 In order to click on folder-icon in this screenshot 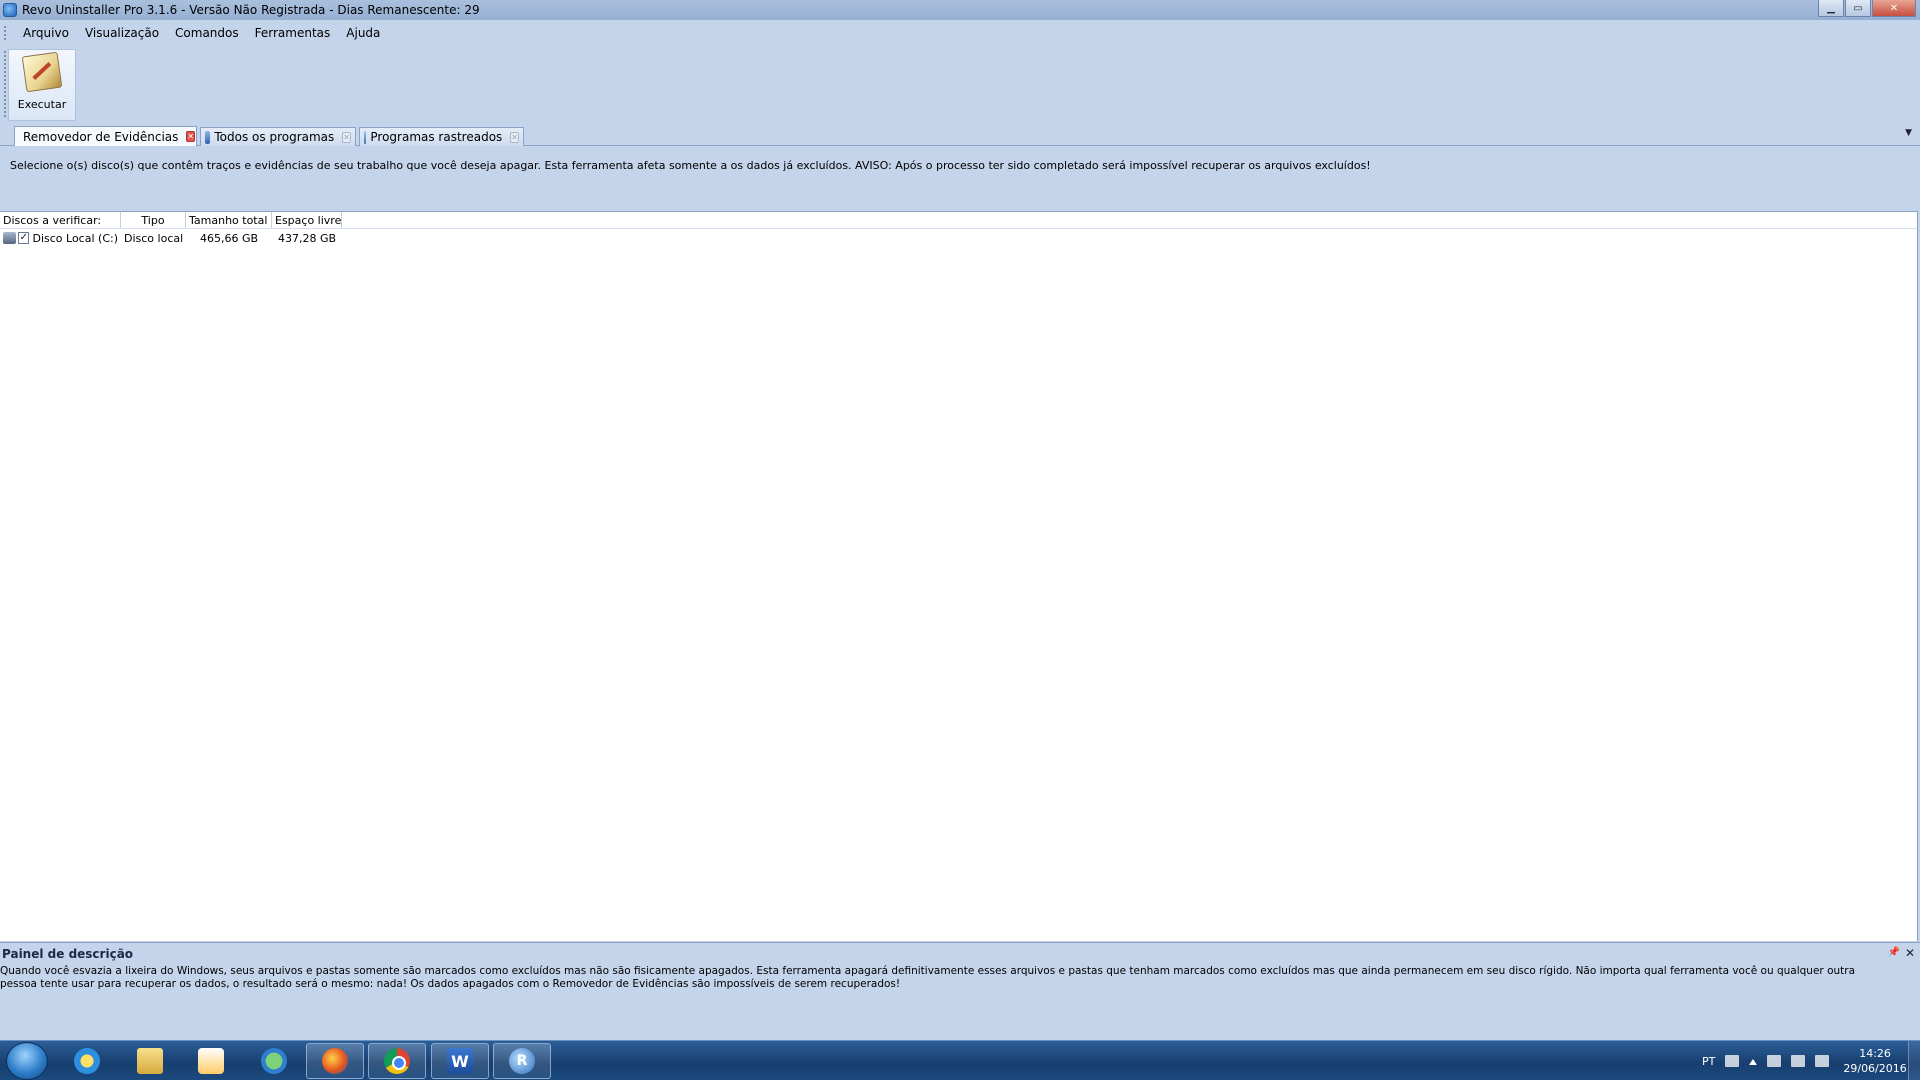, I will do `click(150, 1061)`.